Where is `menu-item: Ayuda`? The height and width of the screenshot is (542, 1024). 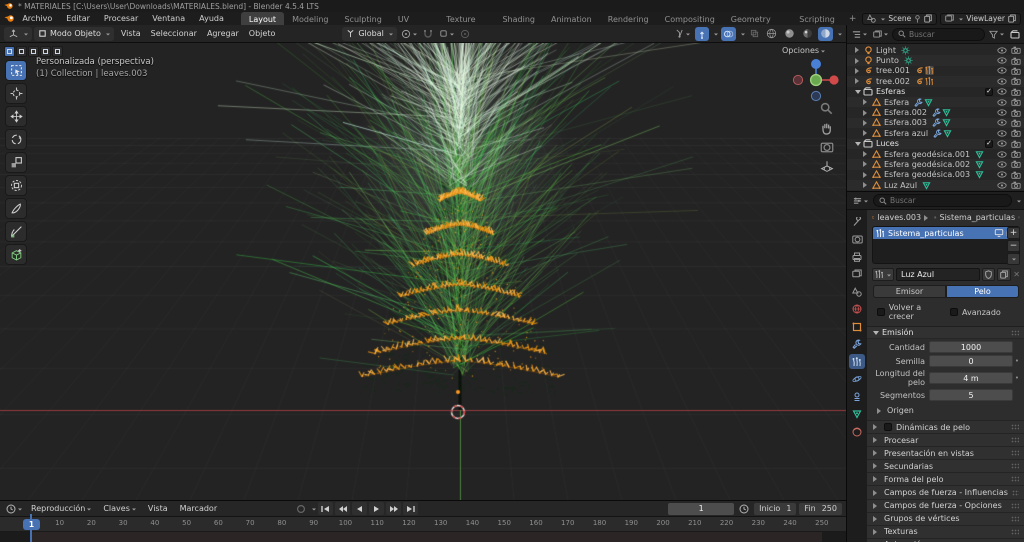
menu-item: Ayuda is located at coordinates (211, 18).